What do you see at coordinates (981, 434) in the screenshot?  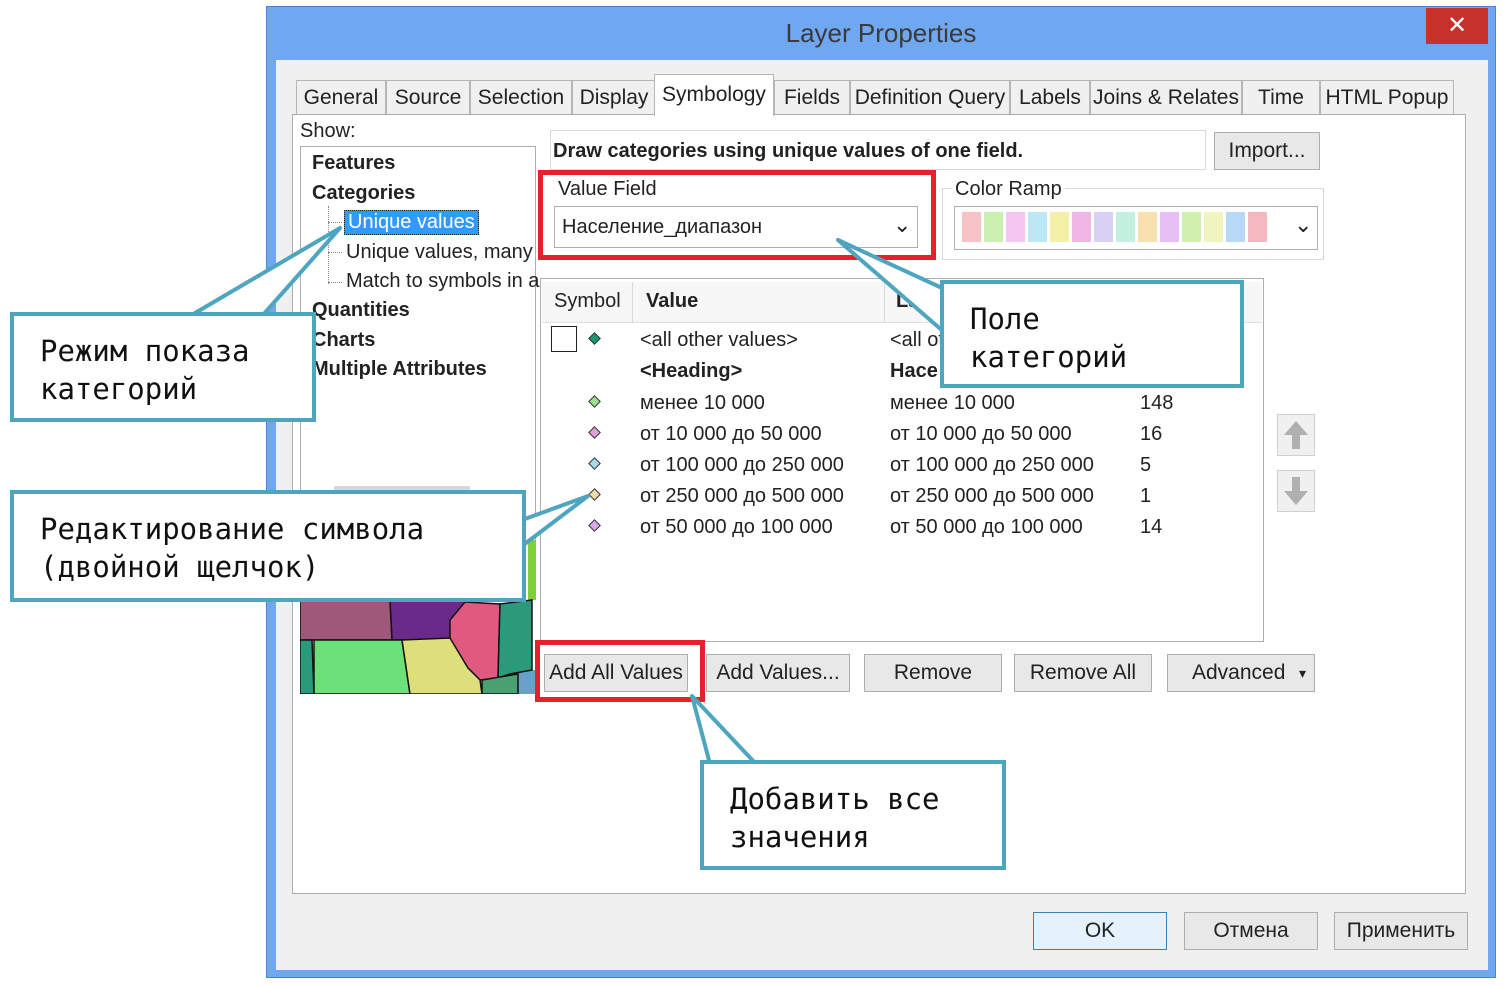 I see `row-2-label: от 10 000 до 50 000` at bounding box center [981, 434].